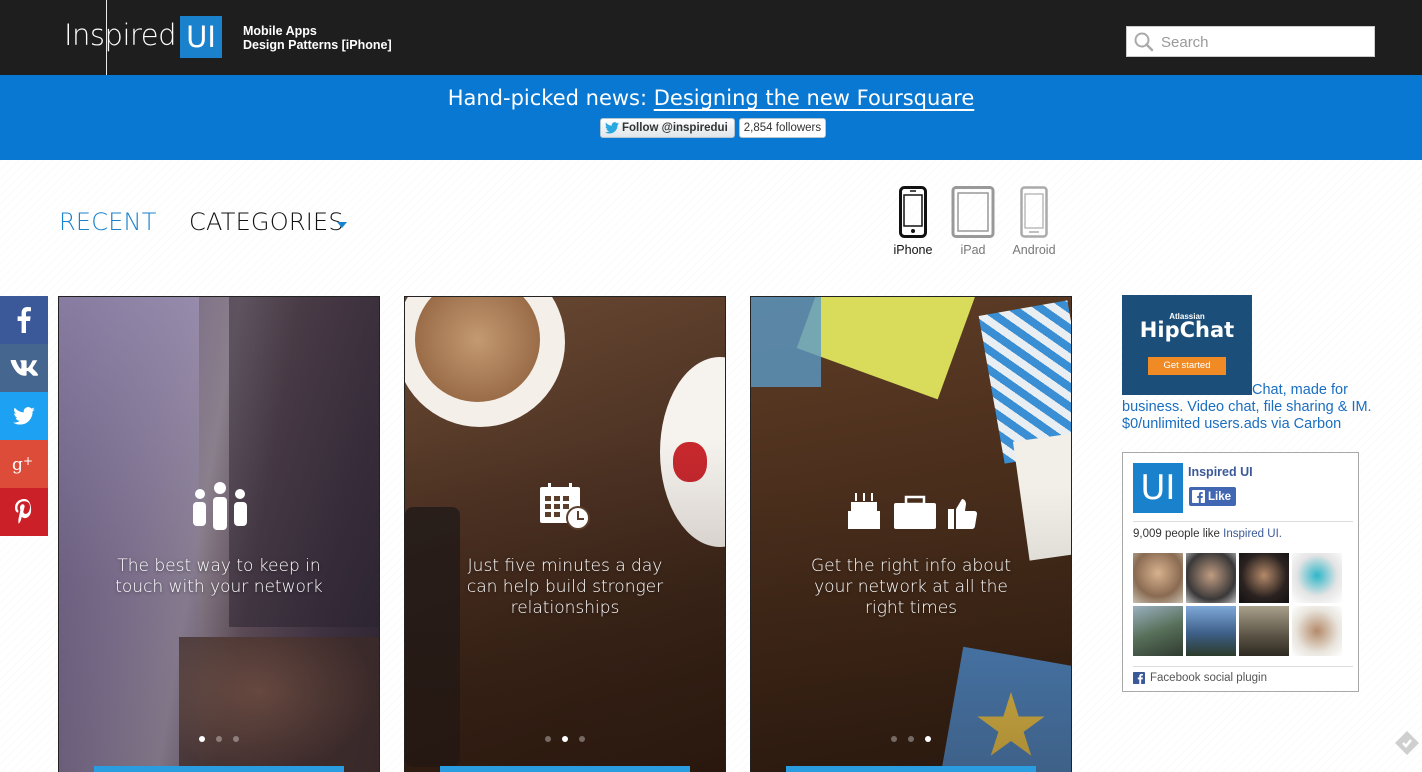 The height and width of the screenshot is (772, 1422). Describe the element at coordinates (1158, 488) in the screenshot. I see `fb-page-logo: UI` at that location.